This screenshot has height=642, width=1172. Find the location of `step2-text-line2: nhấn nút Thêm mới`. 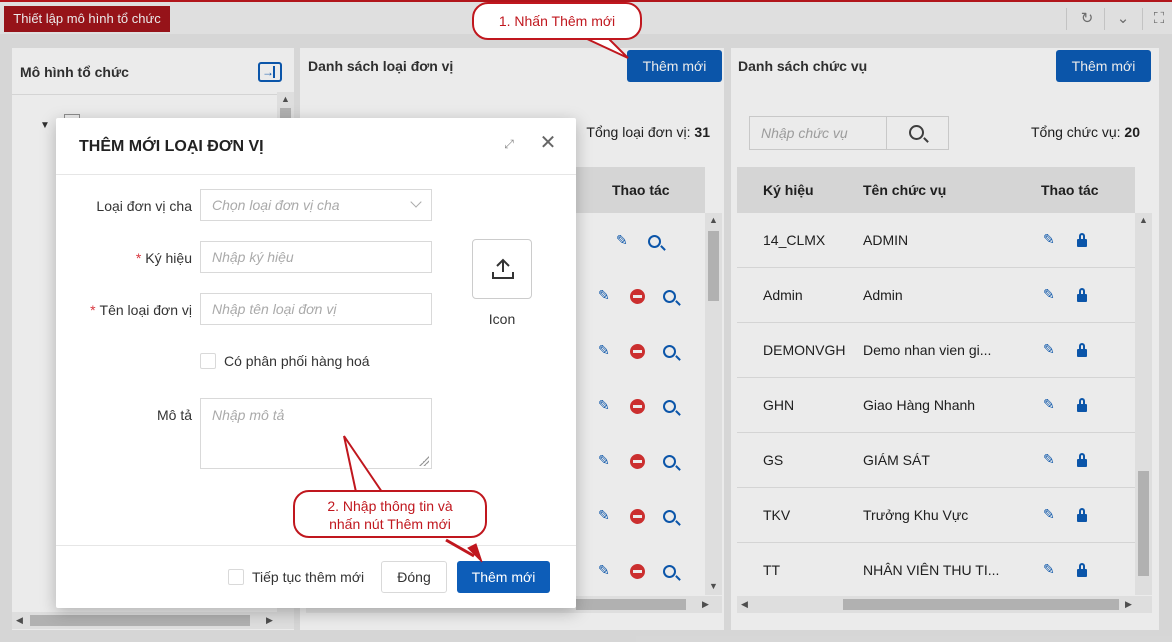

step2-text-line2: nhấn nút Thêm mới is located at coordinates (390, 524).